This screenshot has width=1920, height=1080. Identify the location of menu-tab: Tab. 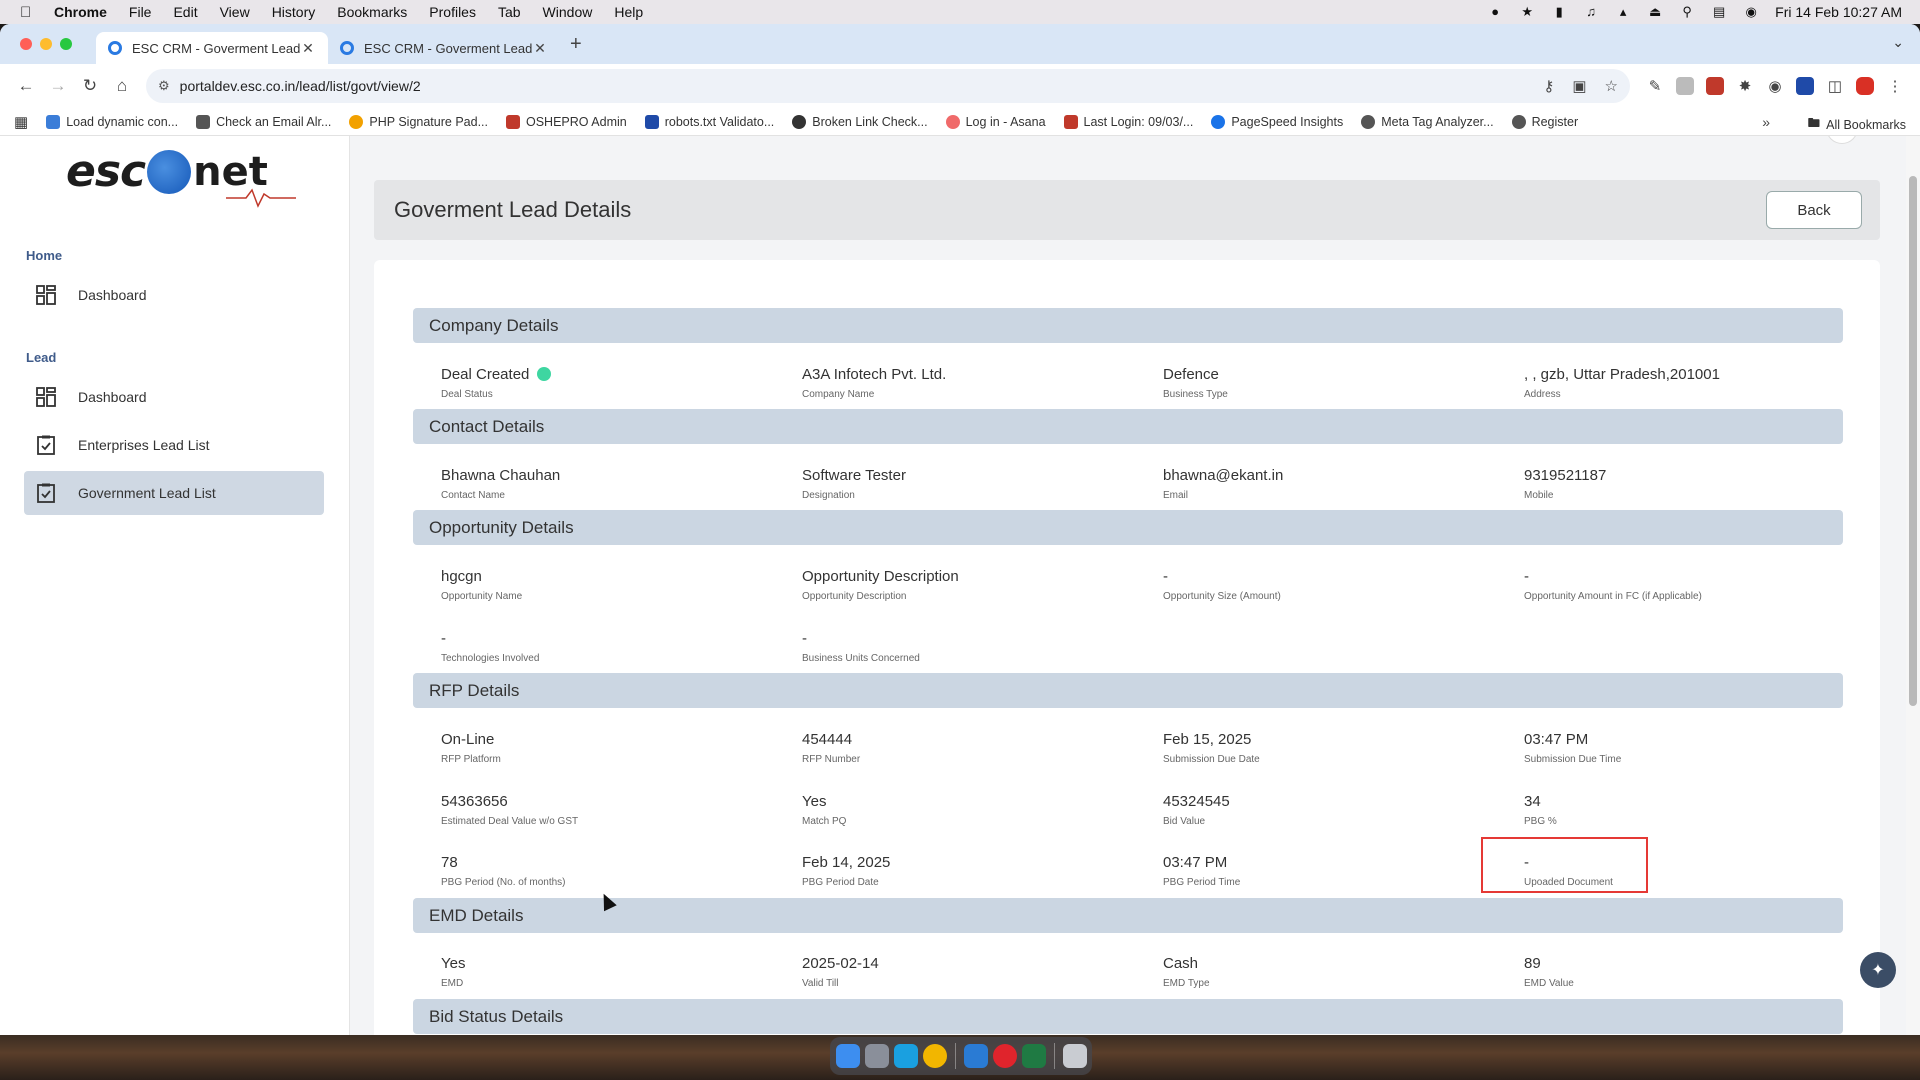
(509, 12).